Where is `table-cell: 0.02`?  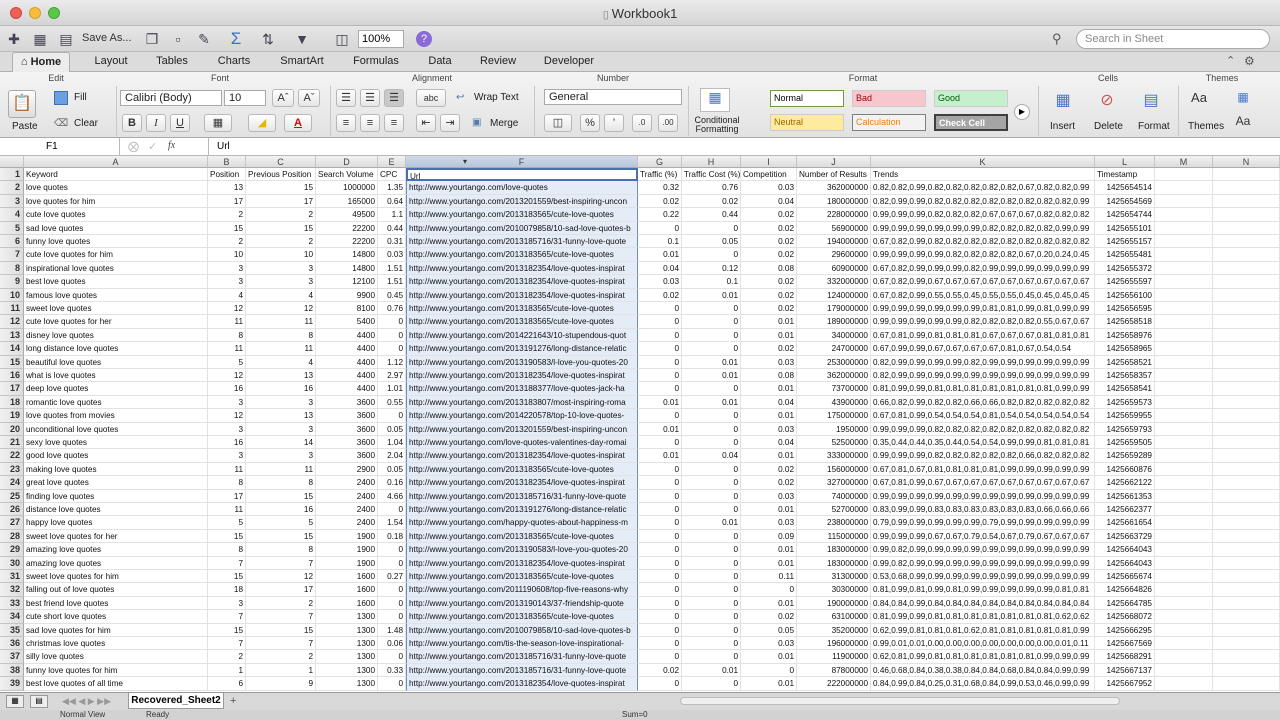 table-cell: 0.02 is located at coordinates (769, 295).